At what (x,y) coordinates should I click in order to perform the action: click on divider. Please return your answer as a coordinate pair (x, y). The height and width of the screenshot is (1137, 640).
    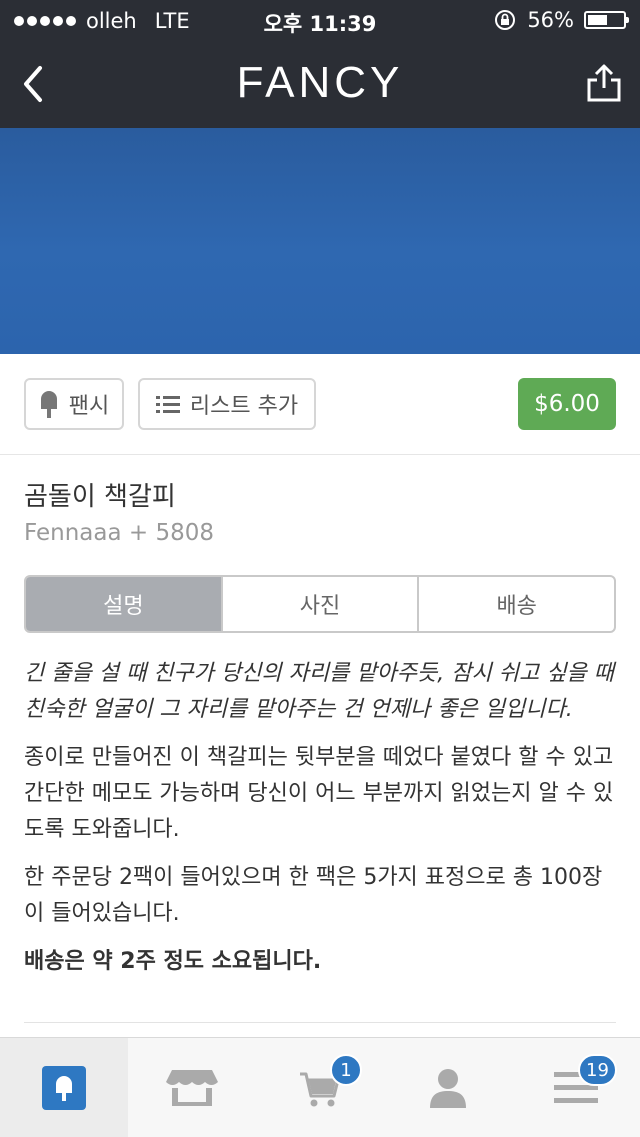
    Looking at the image, I should click on (320, 1022).